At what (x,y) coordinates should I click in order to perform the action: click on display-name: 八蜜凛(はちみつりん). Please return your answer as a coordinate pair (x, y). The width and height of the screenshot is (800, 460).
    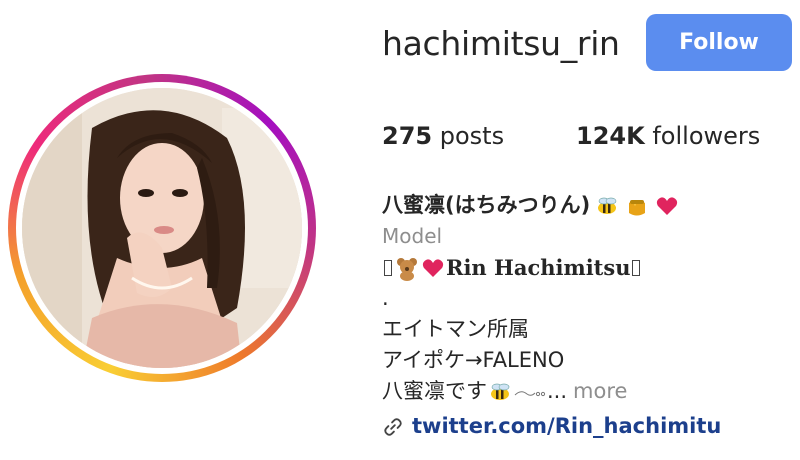
    Looking at the image, I should click on (486, 205).